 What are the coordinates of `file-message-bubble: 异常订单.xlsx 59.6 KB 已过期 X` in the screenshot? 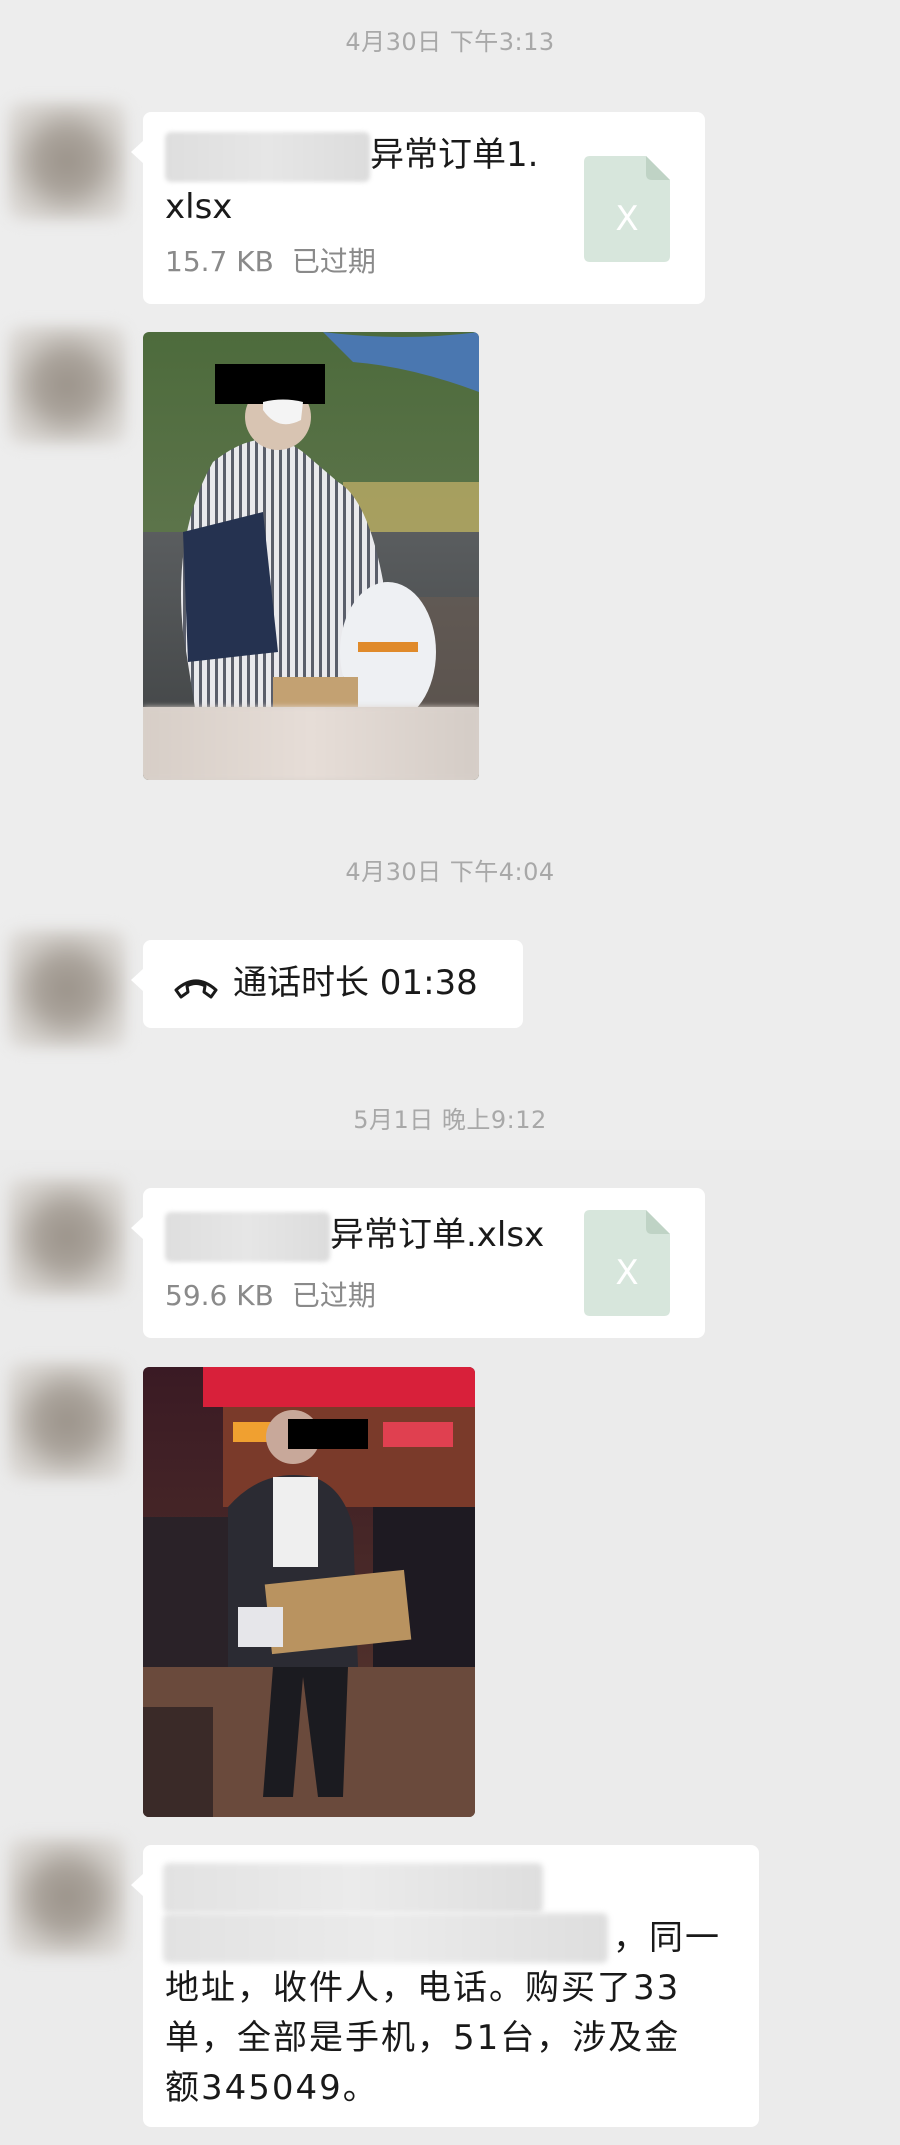 It's located at (418, 1263).